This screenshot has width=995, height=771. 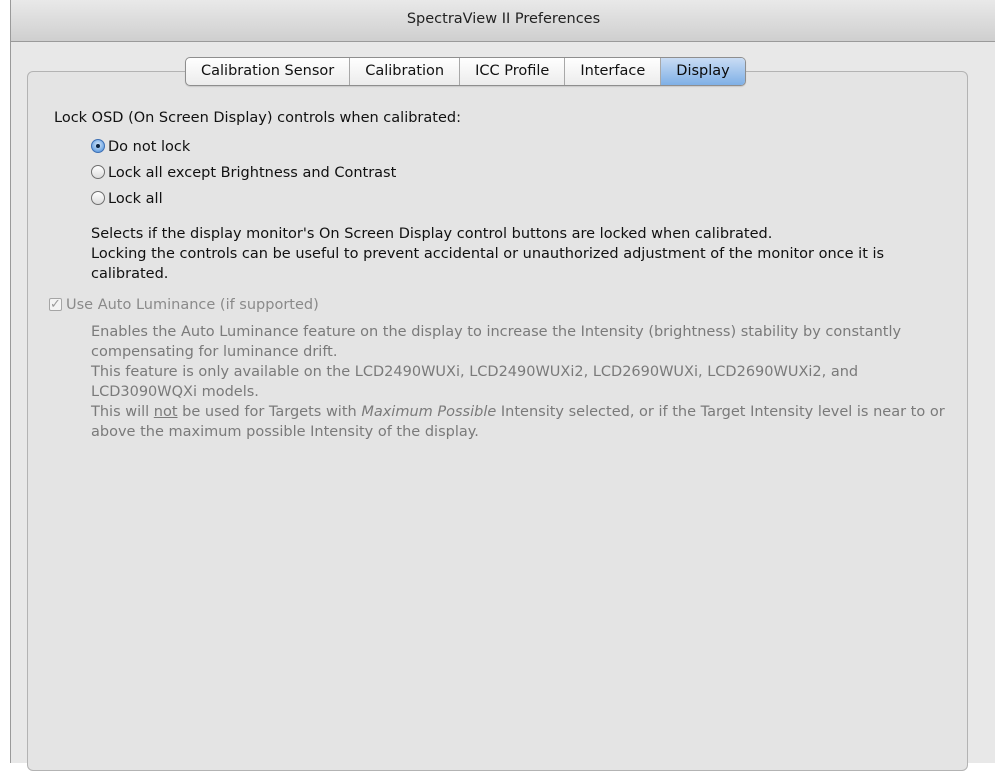 What do you see at coordinates (504, 199) in the screenshot?
I see `radio-lock-all: Lock all` at bounding box center [504, 199].